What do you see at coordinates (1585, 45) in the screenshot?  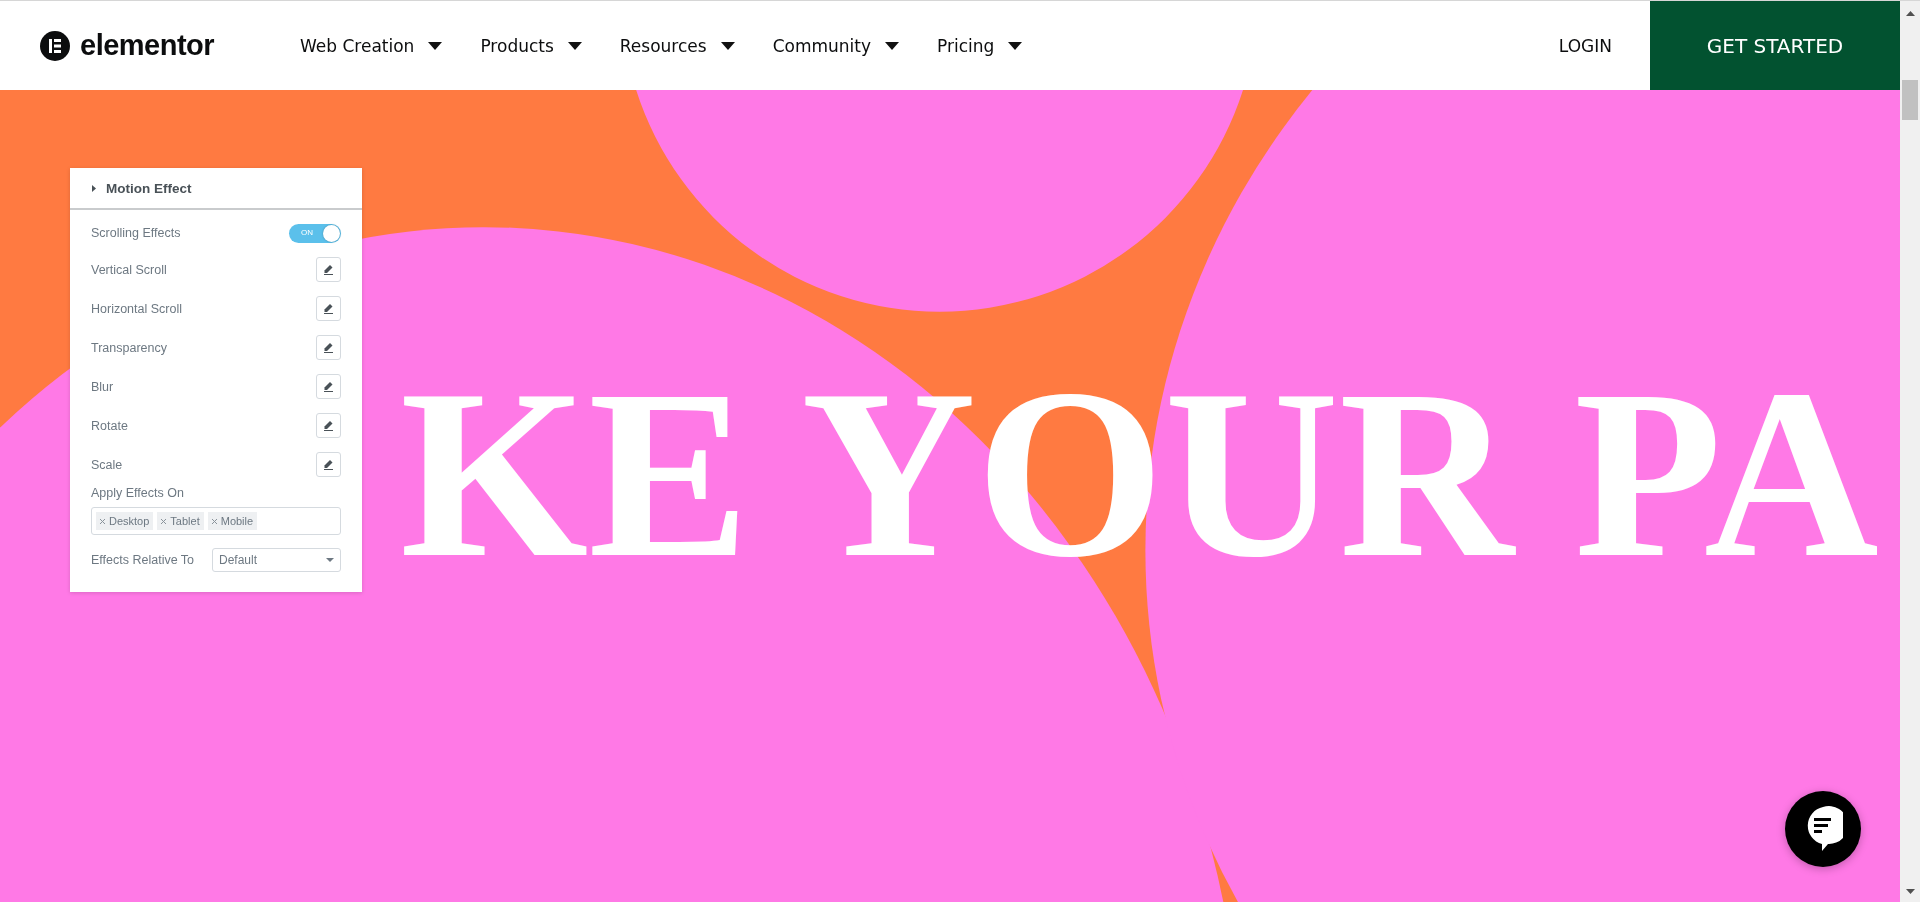 I see `login-link: LOGIN` at bounding box center [1585, 45].